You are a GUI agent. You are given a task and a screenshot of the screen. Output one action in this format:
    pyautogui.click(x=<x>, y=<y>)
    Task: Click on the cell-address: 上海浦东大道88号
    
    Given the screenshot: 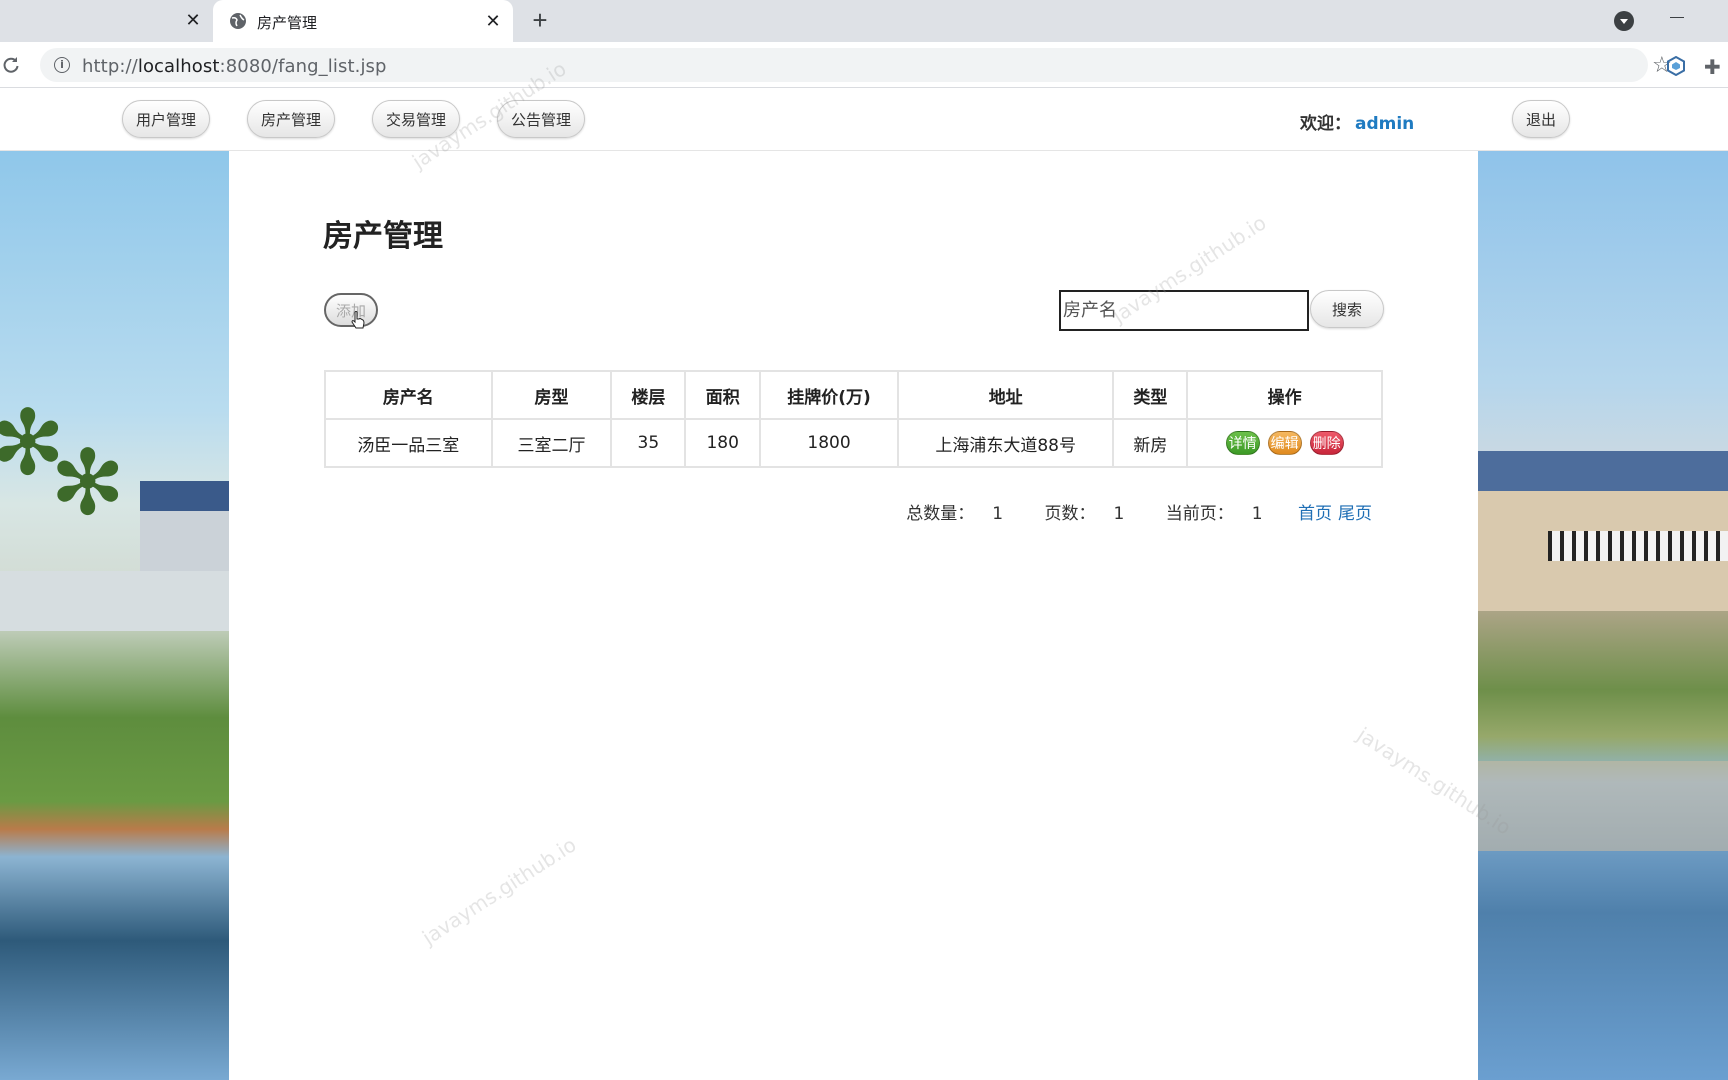 What is the action you would take?
    pyautogui.click(x=1005, y=443)
    